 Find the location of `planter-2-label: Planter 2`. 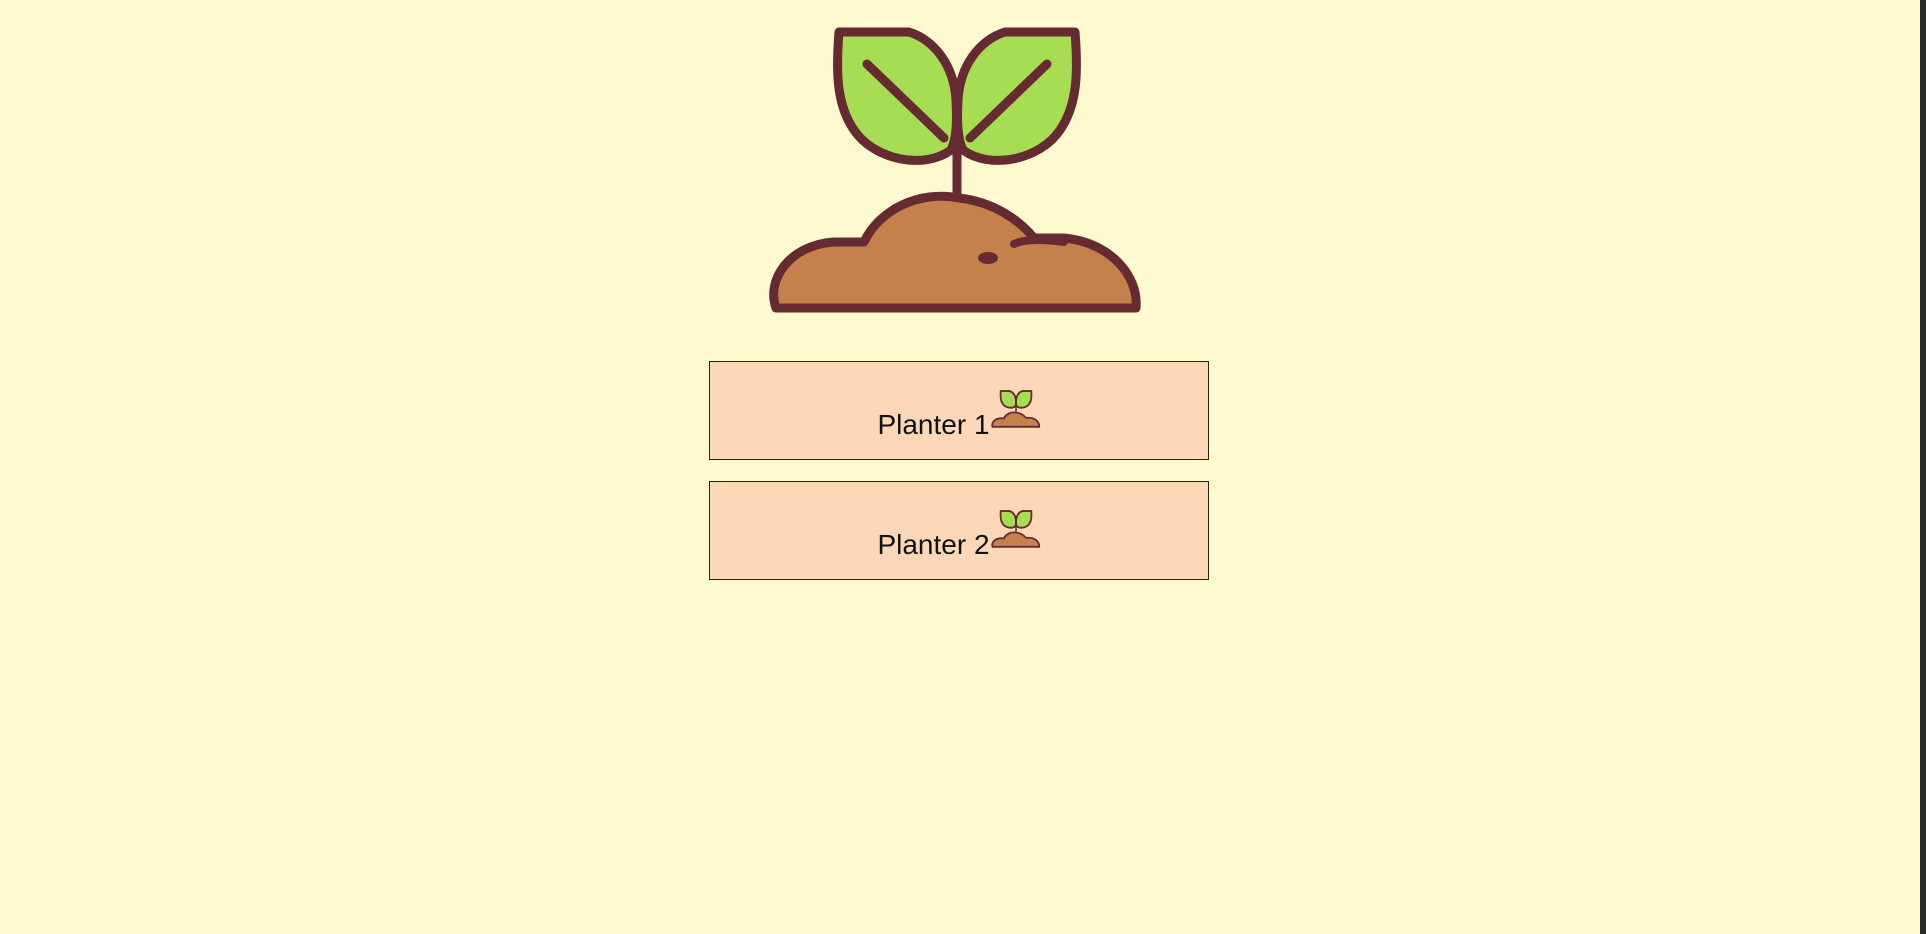

planter-2-label: Planter 2 is located at coordinates (933, 544).